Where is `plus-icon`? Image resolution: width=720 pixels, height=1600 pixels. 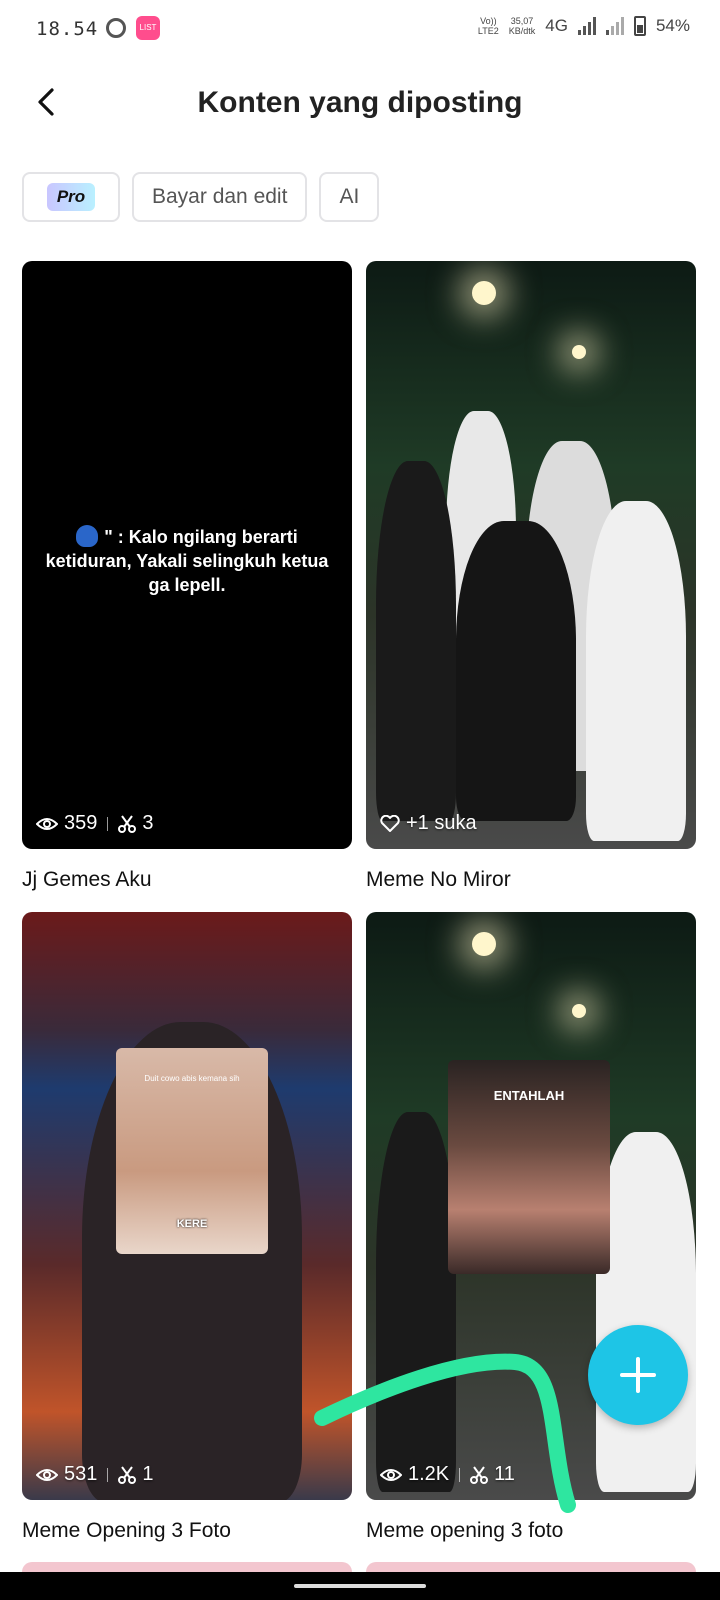 plus-icon is located at coordinates (638, 1375).